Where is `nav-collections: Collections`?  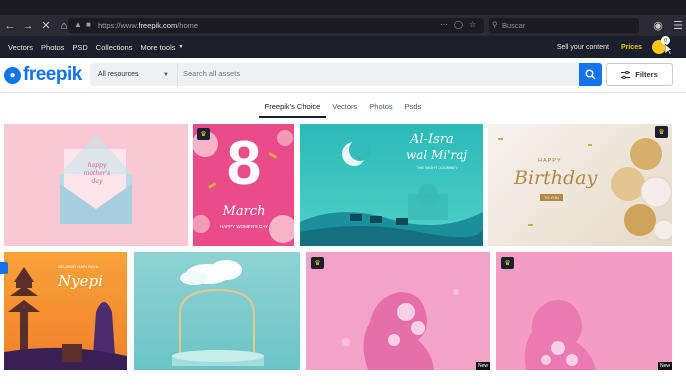
nav-collections: Collections is located at coordinates (114, 47).